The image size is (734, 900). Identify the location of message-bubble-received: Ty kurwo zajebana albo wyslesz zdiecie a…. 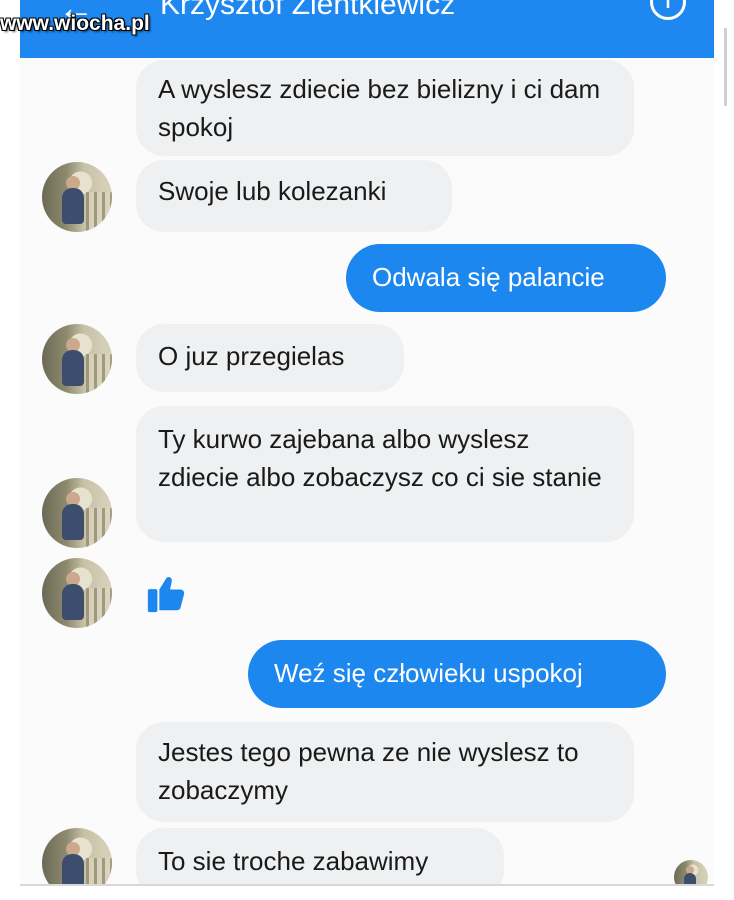
(385, 474).